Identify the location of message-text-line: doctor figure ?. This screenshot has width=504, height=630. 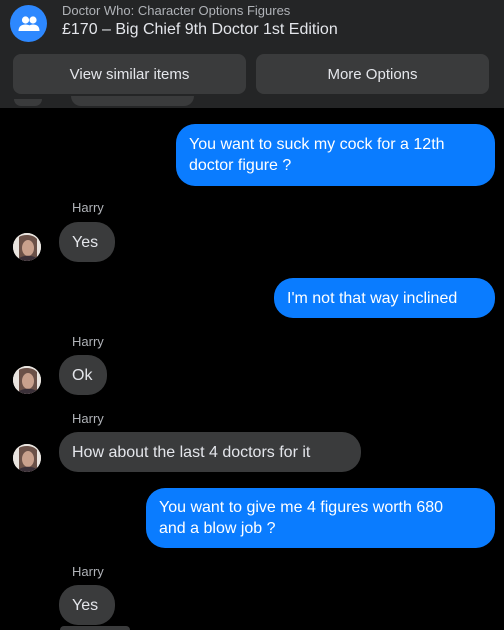
(240, 165).